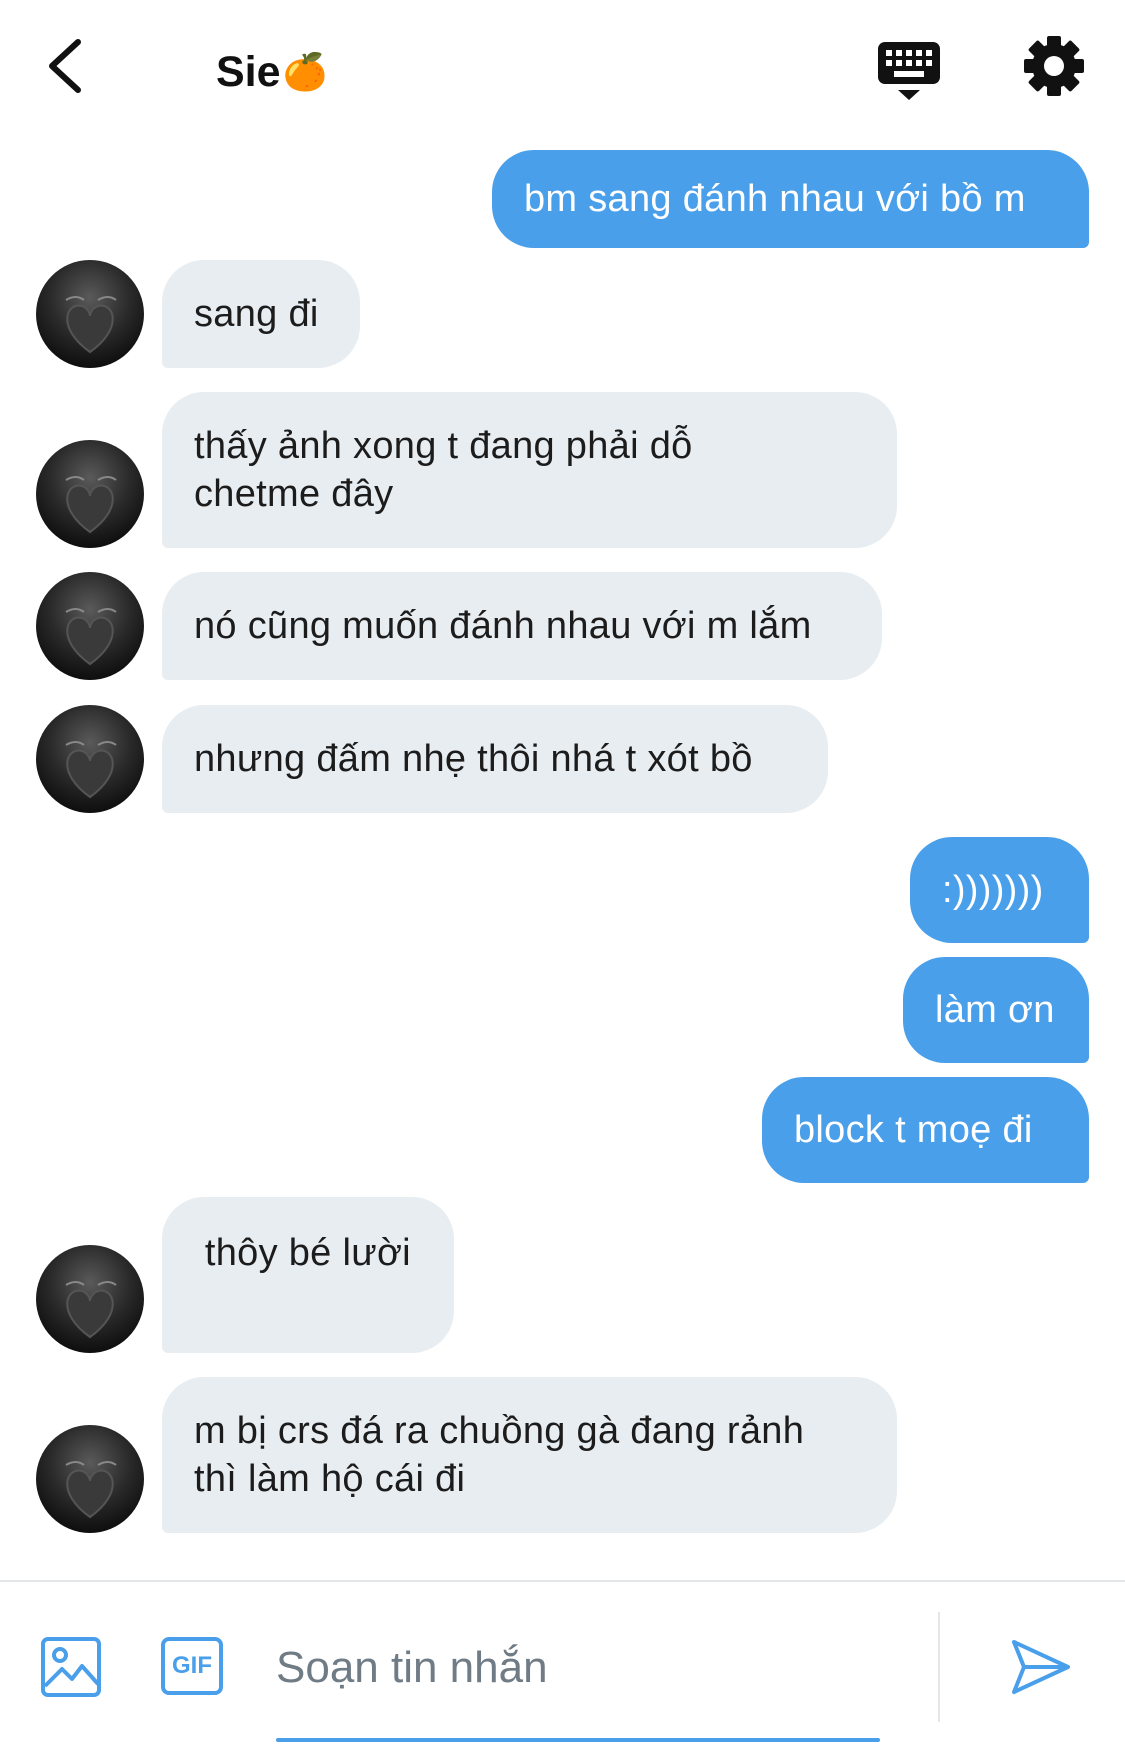 Image resolution: width=1125 pixels, height=1750 pixels. Describe the element at coordinates (308, 1275) in the screenshot. I see `message-bubble-incoming: thôy bé lười` at that location.